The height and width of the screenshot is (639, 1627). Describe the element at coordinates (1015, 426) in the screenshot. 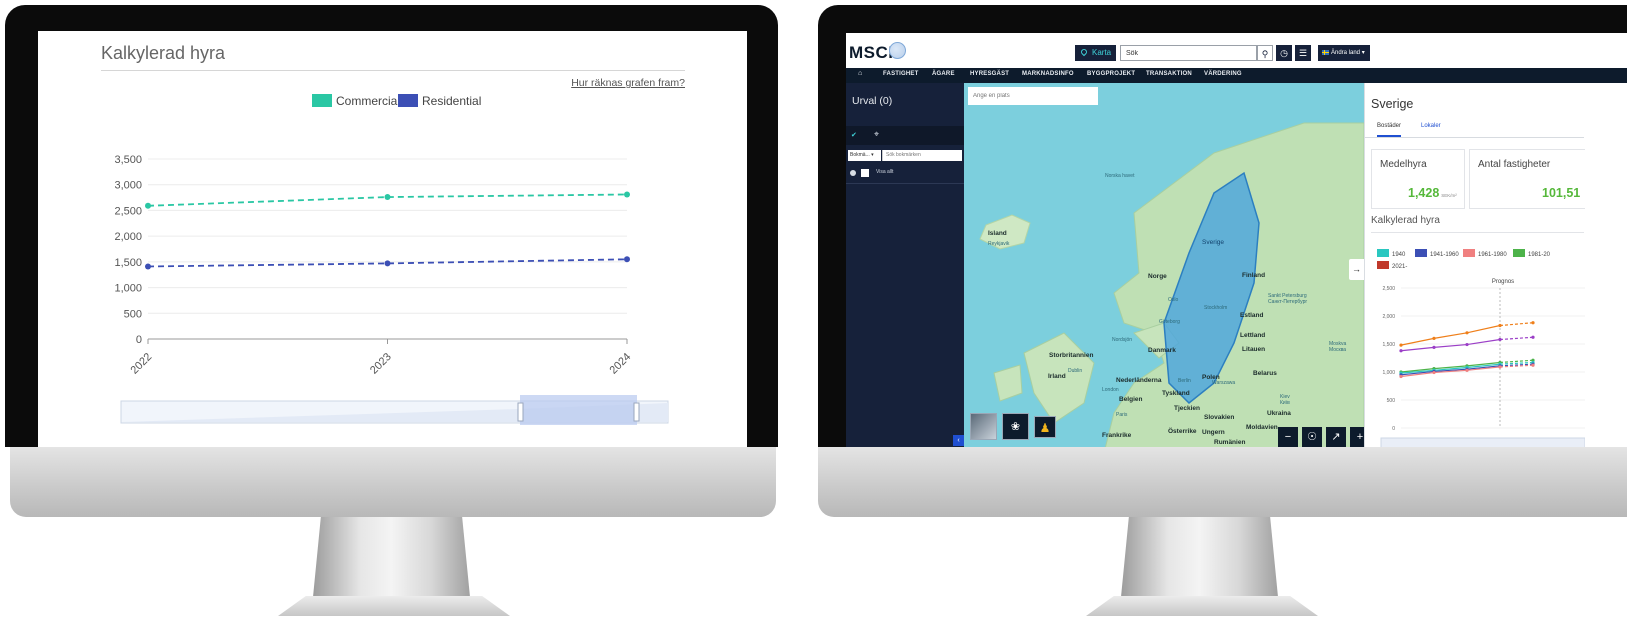

I see `drone-view-button: ❀` at that location.